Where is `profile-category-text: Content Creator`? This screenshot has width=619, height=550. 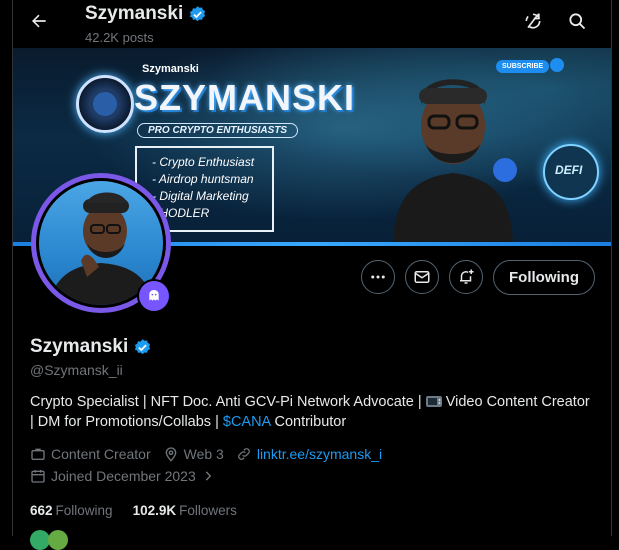 profile-category-text: Content Creator is located at coordinates (101, 454).